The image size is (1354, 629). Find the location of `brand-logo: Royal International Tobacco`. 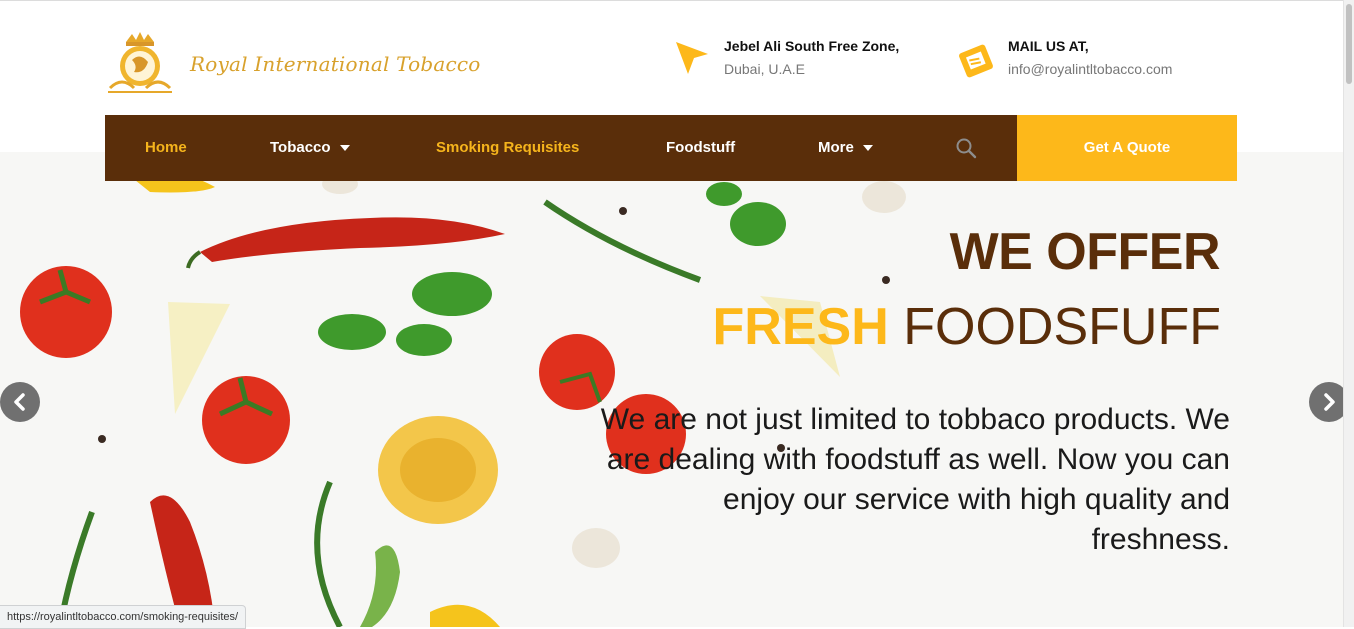

brand-logo: Royal International Tobacco is located at coordinates (292, 64).